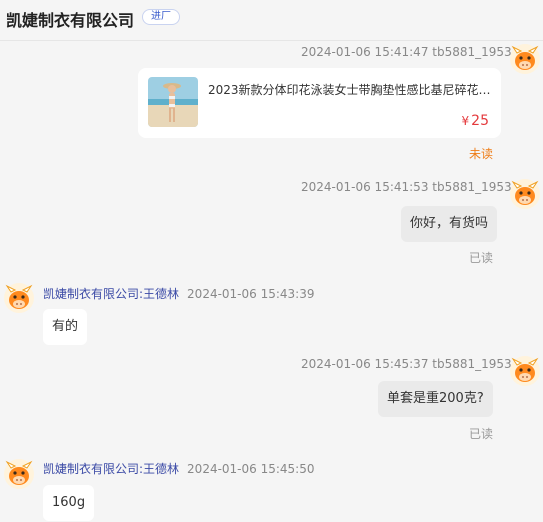 The image size is (543, 522). Describe the element at coordinates (406, 52) in the screenshot. I see `message-meta: 2024-01-06 15:41:47 tb5881_1953` at that location.